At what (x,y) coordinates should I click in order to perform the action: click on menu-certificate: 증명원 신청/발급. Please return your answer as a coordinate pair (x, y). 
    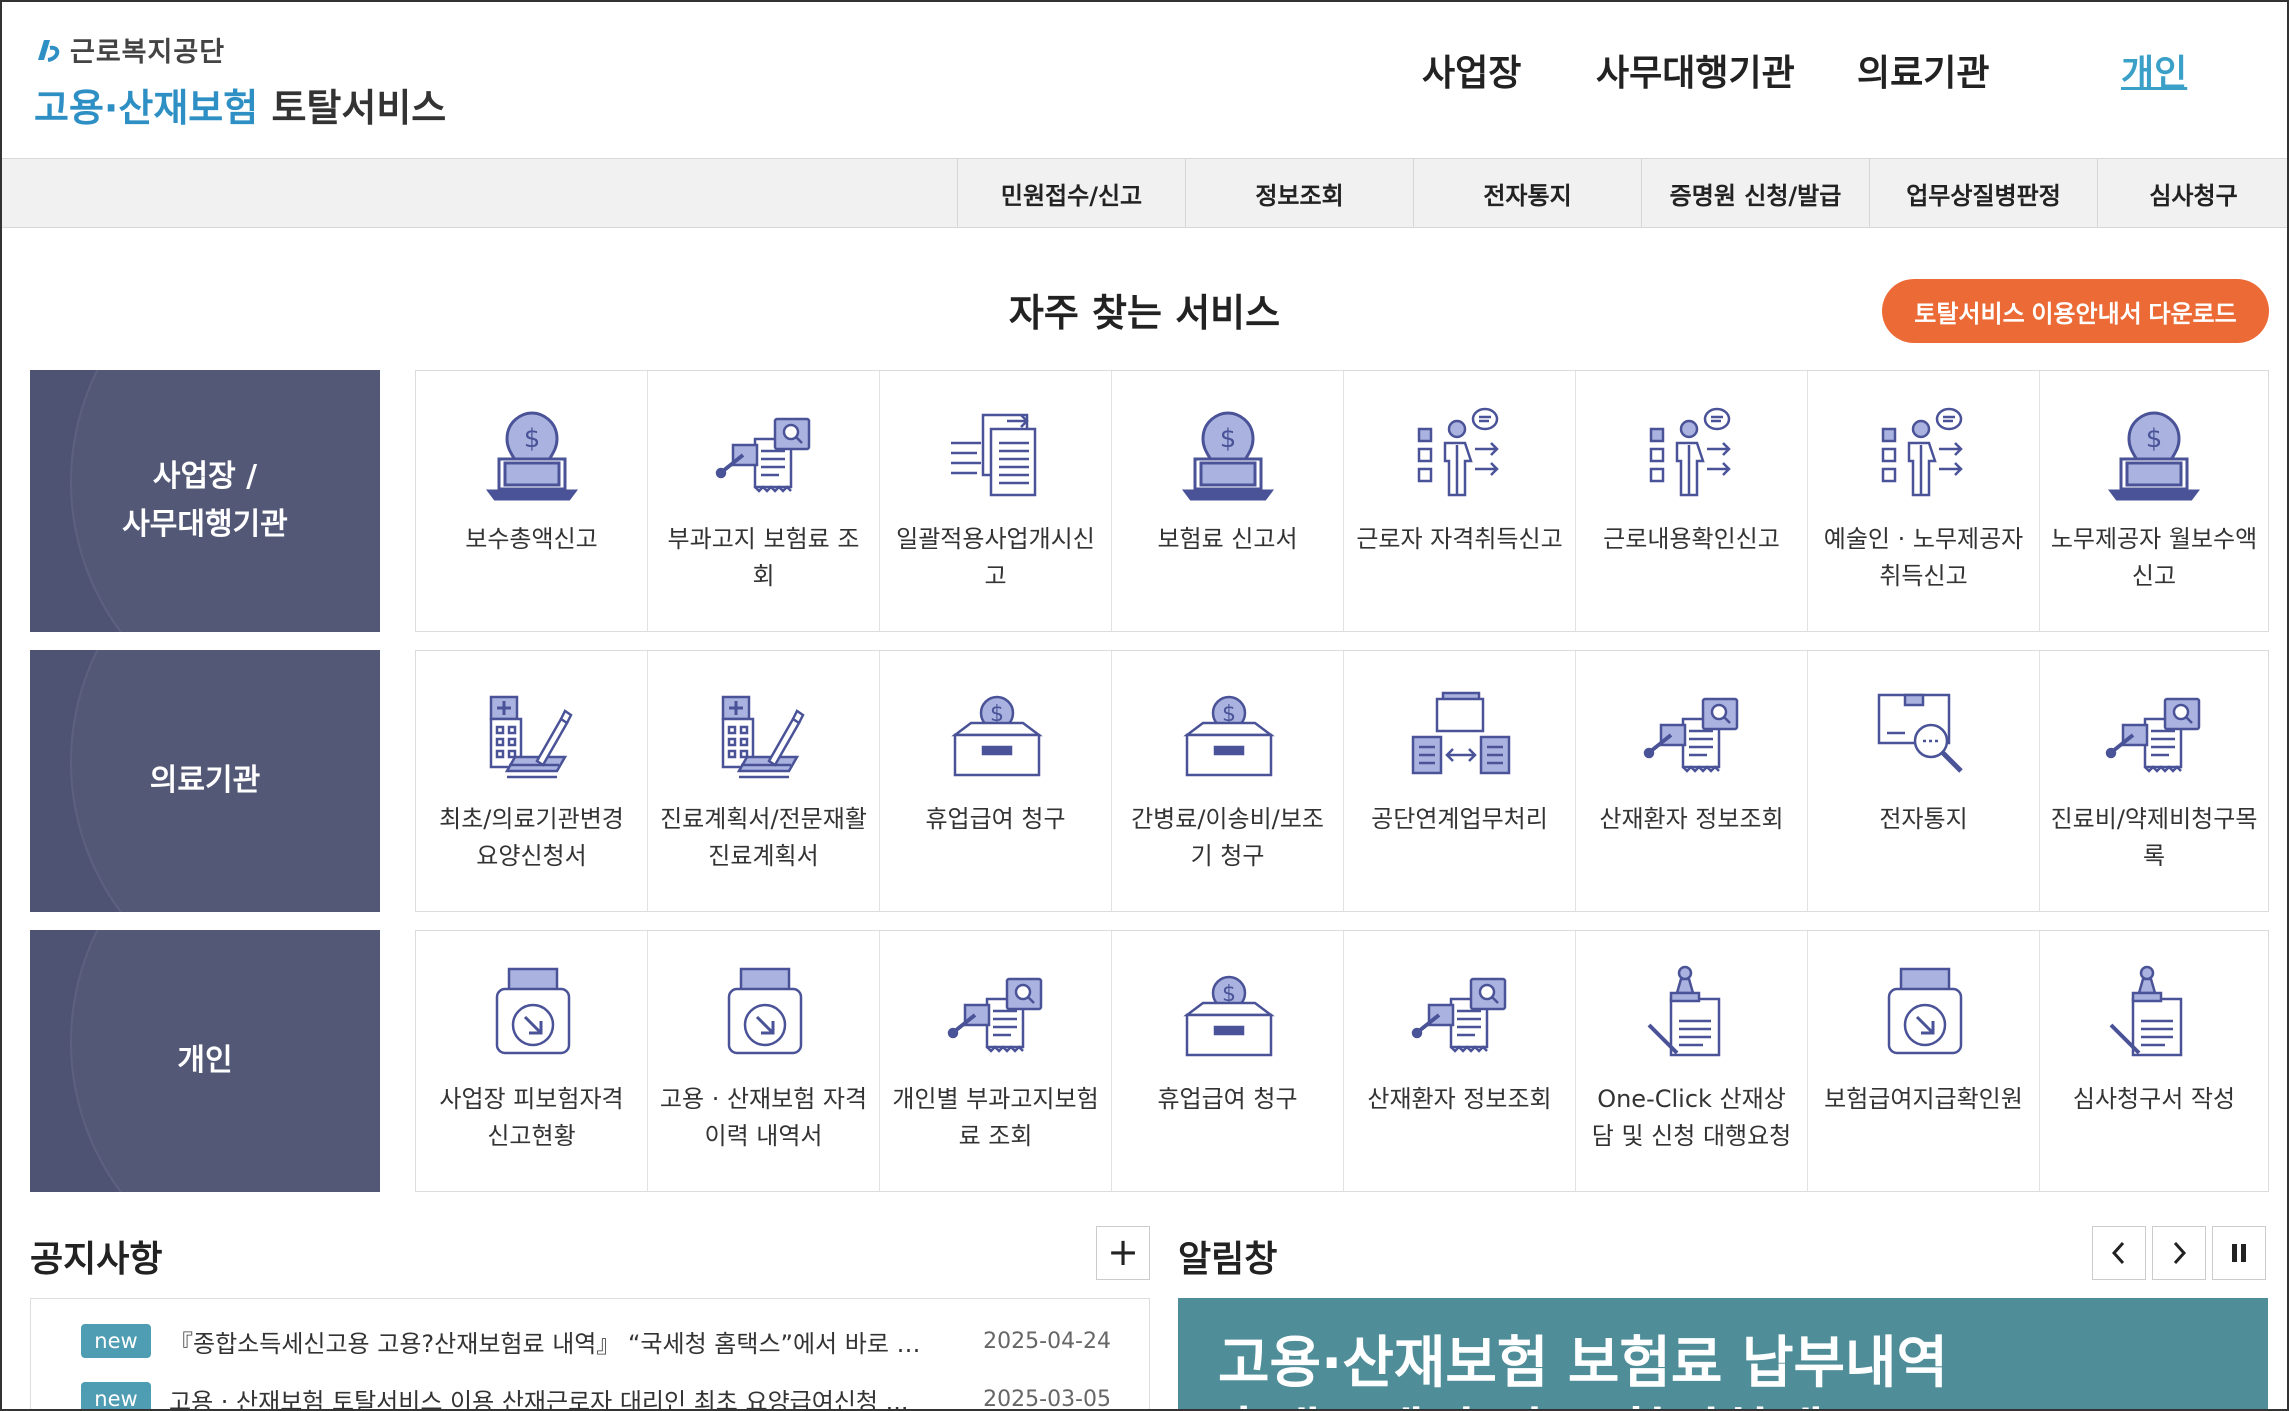
    Looking at the image, I should click on (1755, 193).